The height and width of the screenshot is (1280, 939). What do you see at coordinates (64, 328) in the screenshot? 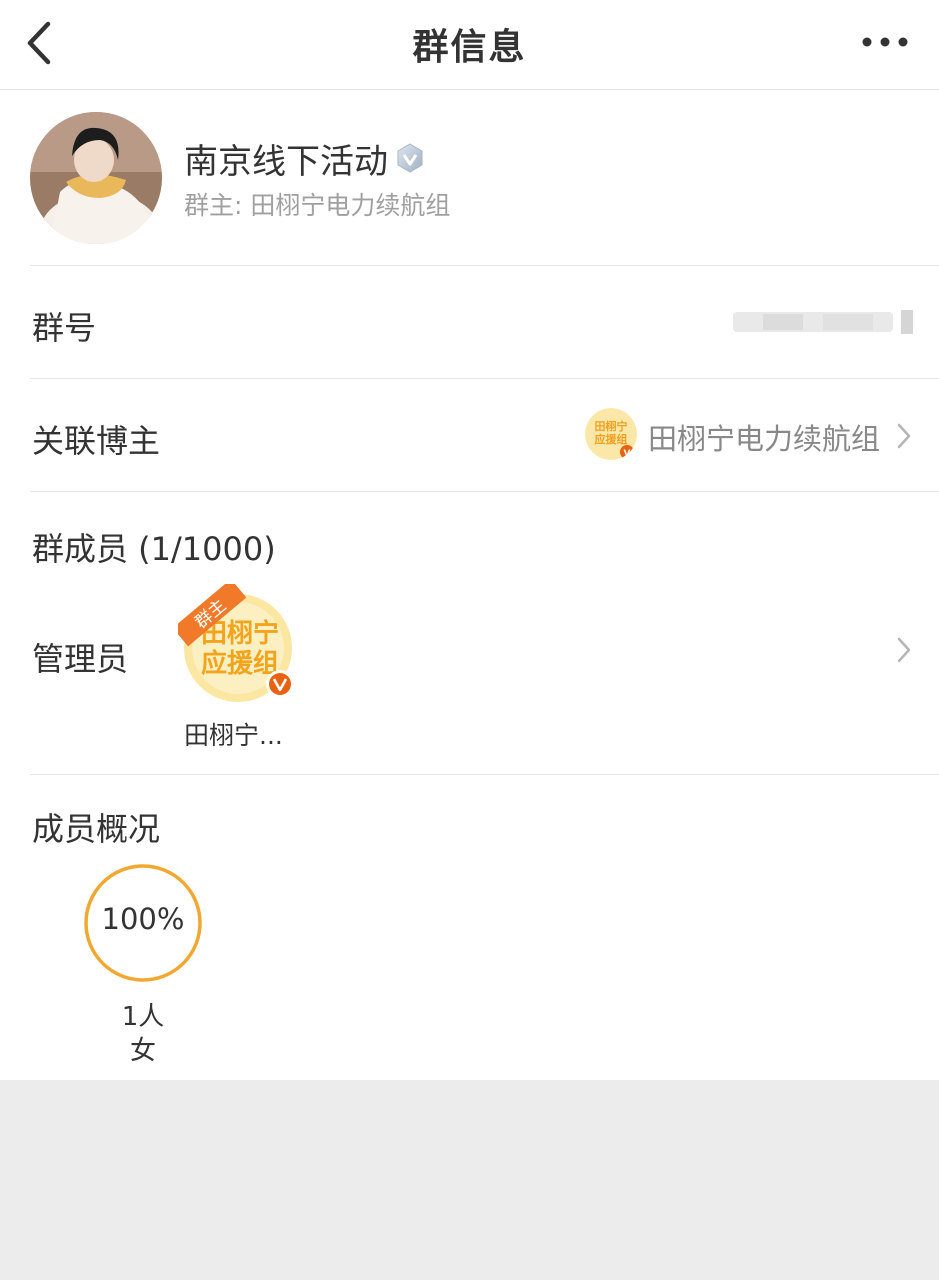
I see `group-number-label: 群号` at bounding box center [64, 328].